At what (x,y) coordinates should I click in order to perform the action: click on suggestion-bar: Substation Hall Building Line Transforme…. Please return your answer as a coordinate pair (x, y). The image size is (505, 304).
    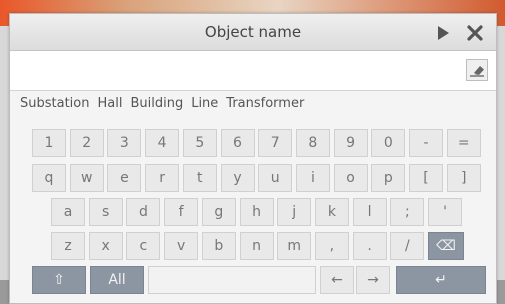
    Looking at the image, I should click on (162, 105).